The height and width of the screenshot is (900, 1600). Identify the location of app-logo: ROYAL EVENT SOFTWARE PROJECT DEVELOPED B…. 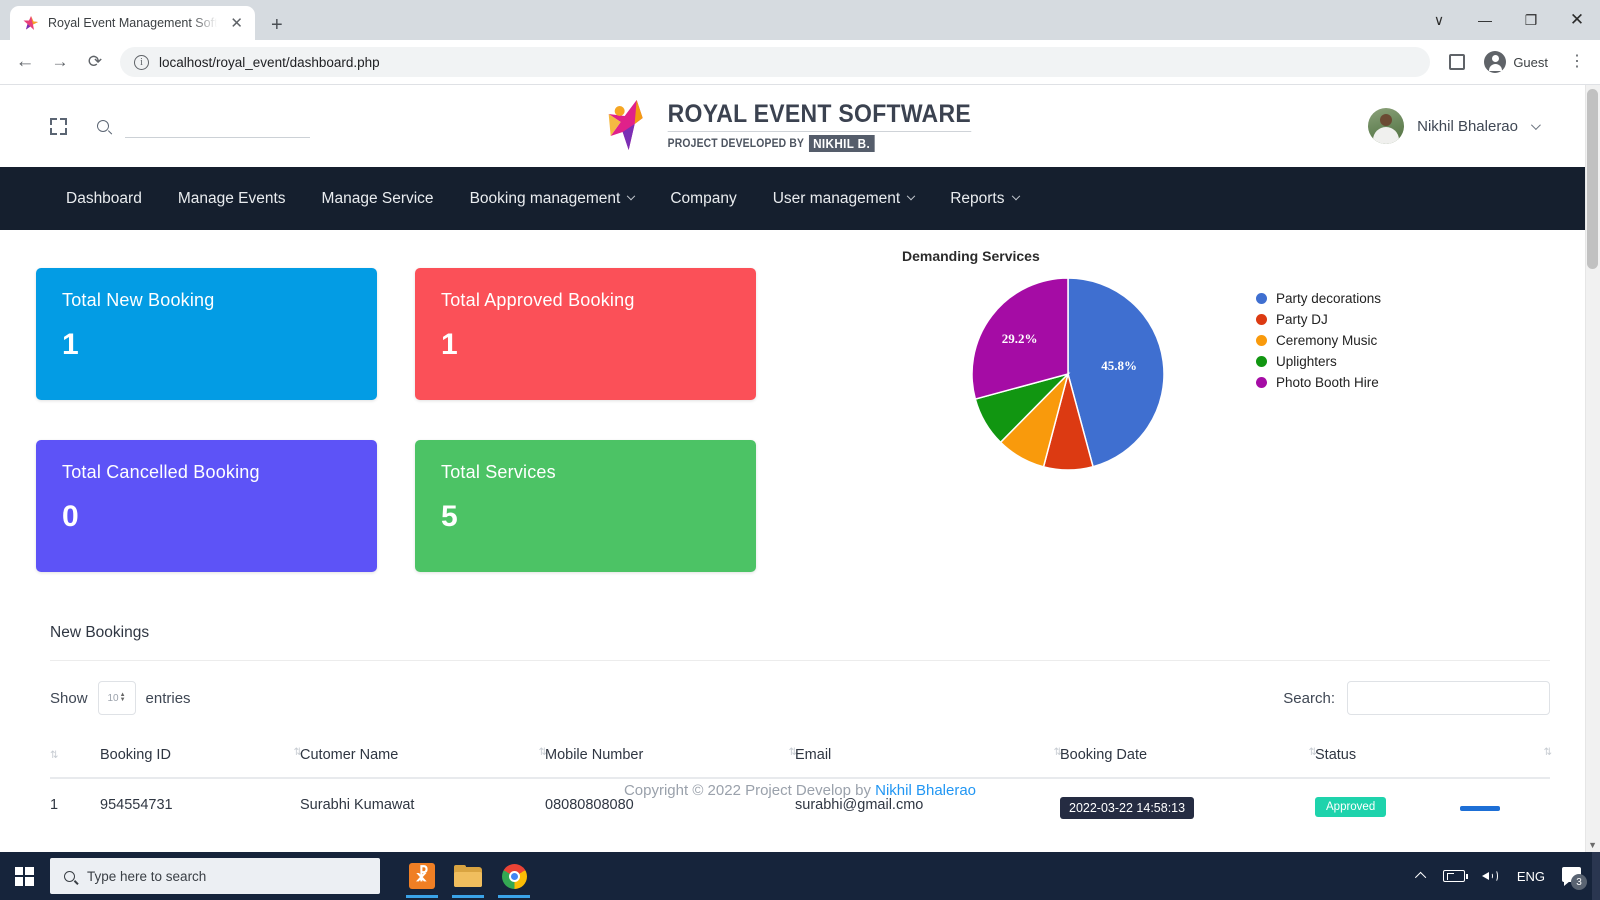
(800, 126).